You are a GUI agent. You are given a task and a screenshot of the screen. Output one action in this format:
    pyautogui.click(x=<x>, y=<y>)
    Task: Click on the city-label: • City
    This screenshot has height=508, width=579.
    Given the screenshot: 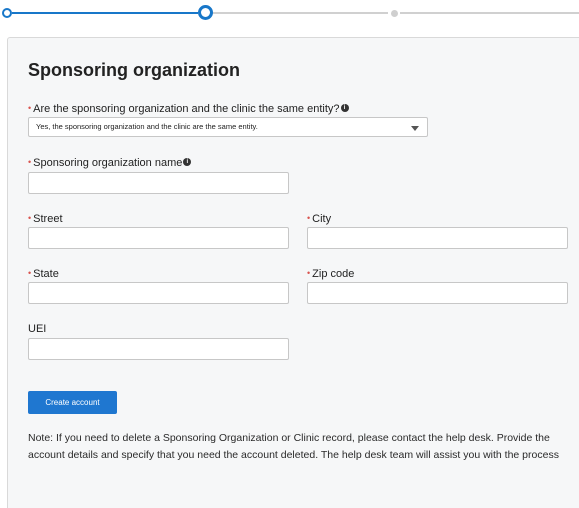 What is the action you would take?
    pyautogui.click(x=319, y=219)
    